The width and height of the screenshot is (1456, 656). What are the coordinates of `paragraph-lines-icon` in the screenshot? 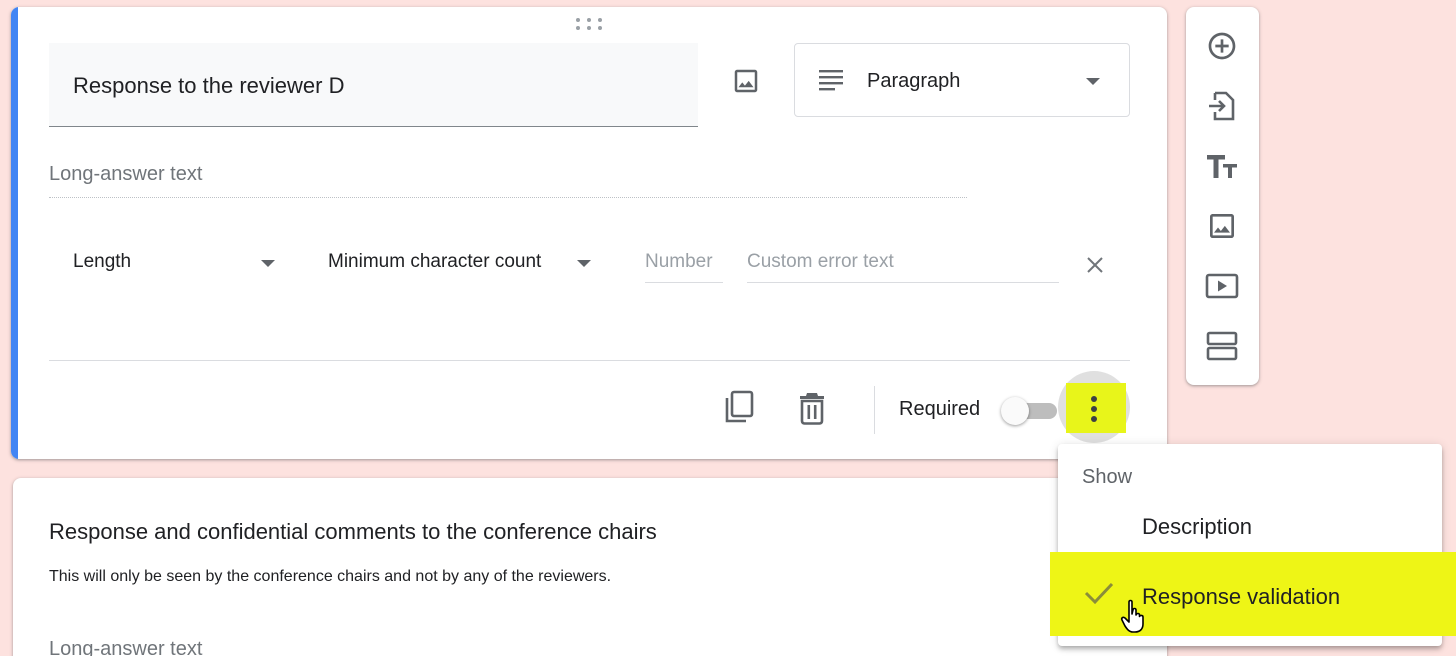 It's located at (831, 80).